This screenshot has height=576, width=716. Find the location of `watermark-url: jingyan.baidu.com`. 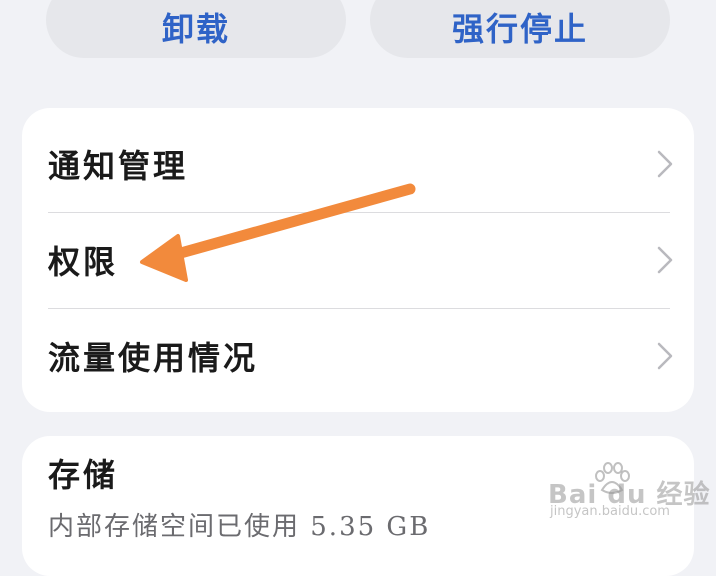

watermark-url: jingyan.baidu.com is located at coordinates (610, 511).